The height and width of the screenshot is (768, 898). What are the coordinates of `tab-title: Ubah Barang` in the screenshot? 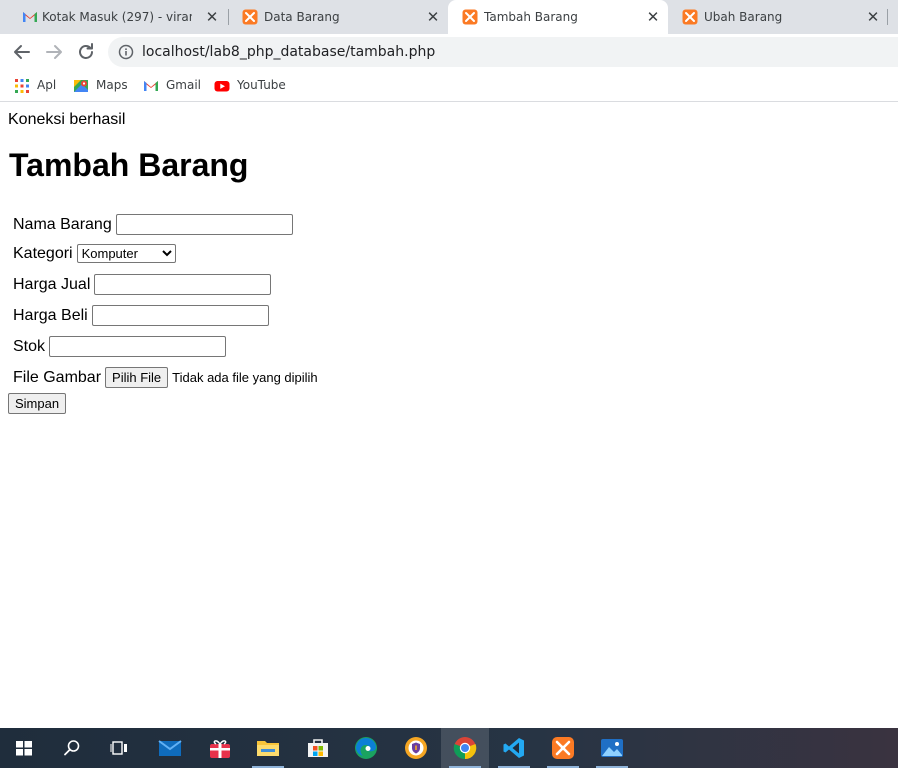 It's located at (743, 17).